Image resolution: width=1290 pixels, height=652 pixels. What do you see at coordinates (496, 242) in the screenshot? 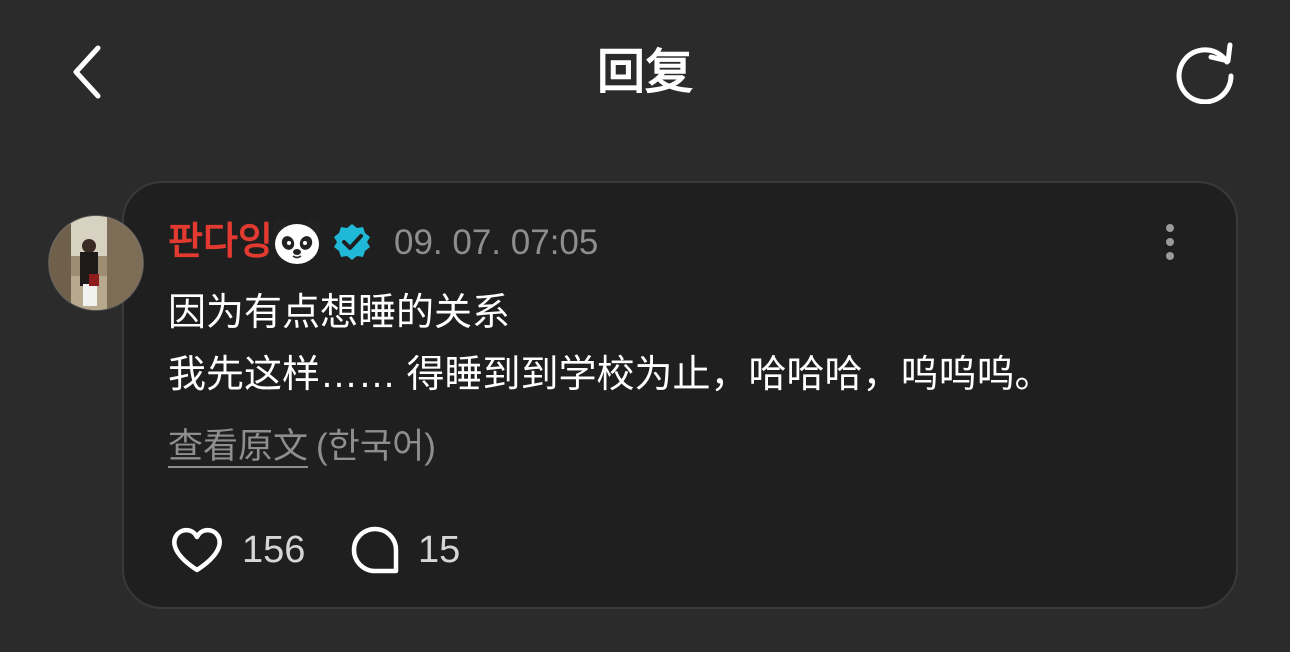
I see `timestamp: 09. 07. 07:05` at bounding box center [496, 242].